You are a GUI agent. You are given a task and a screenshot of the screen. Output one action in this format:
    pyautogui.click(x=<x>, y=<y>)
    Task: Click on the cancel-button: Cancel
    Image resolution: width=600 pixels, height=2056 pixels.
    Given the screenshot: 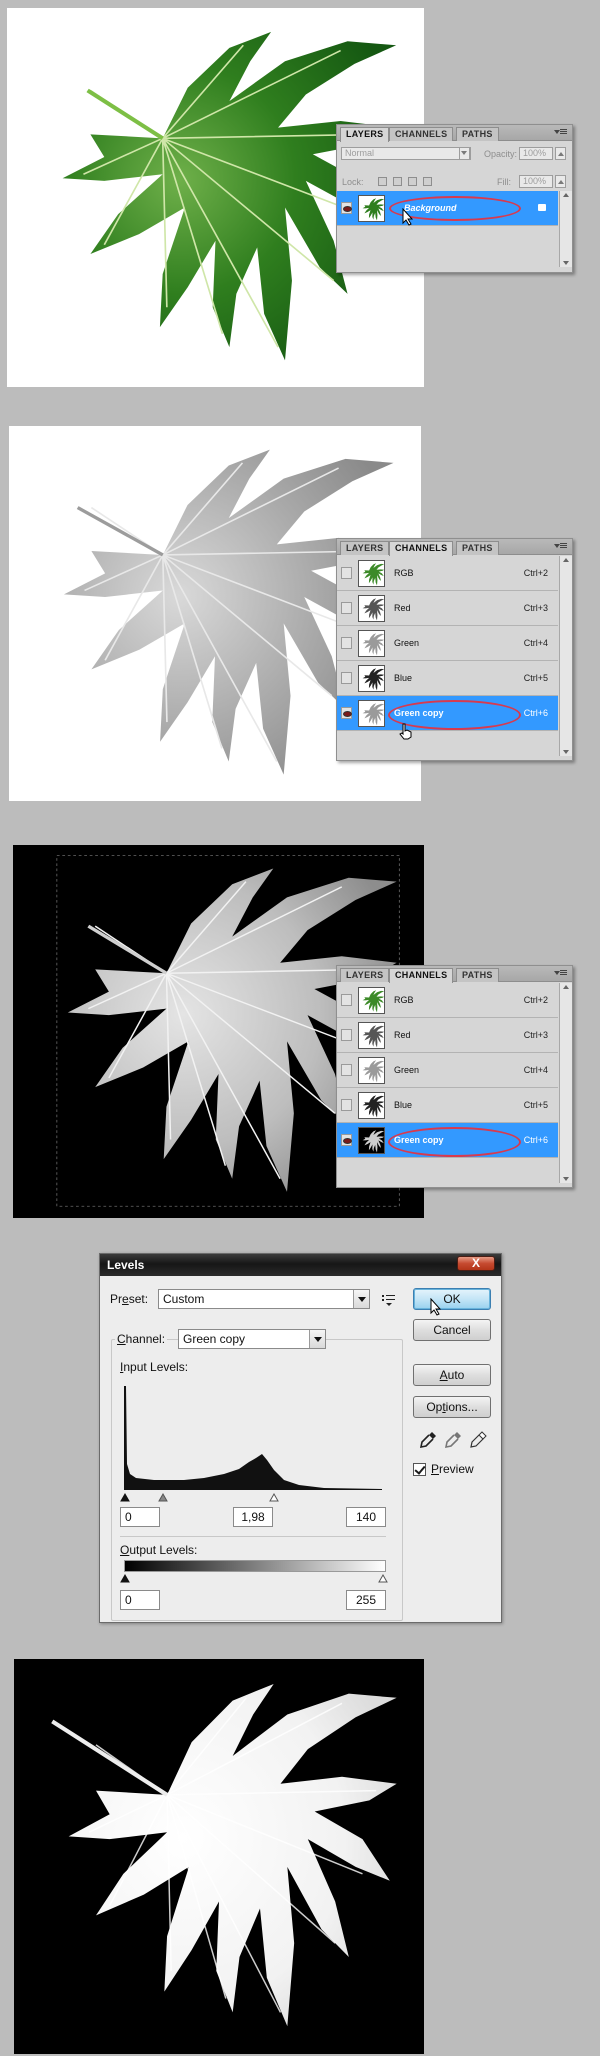 What is the action you would take?
    pyautogui.click(x=452, y=1330)
    